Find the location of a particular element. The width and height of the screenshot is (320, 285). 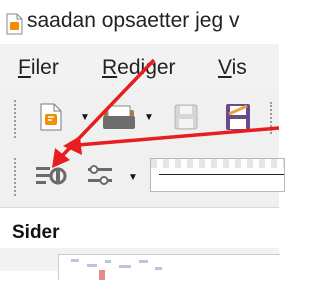

sidebar-settings-icon is located at coordinates (51, 176).